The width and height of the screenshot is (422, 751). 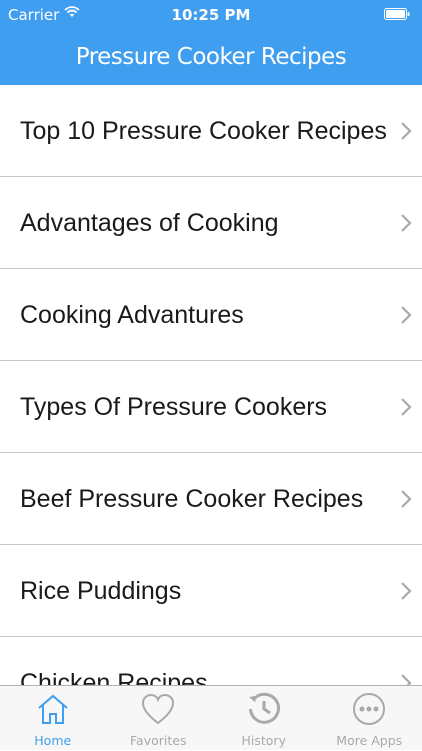 What do you see at coordinates (203, 131) in the screenshot?
I see `list-item-label: Top 10 Pressure Cooker Recipes` at bounding box center [203, 131].